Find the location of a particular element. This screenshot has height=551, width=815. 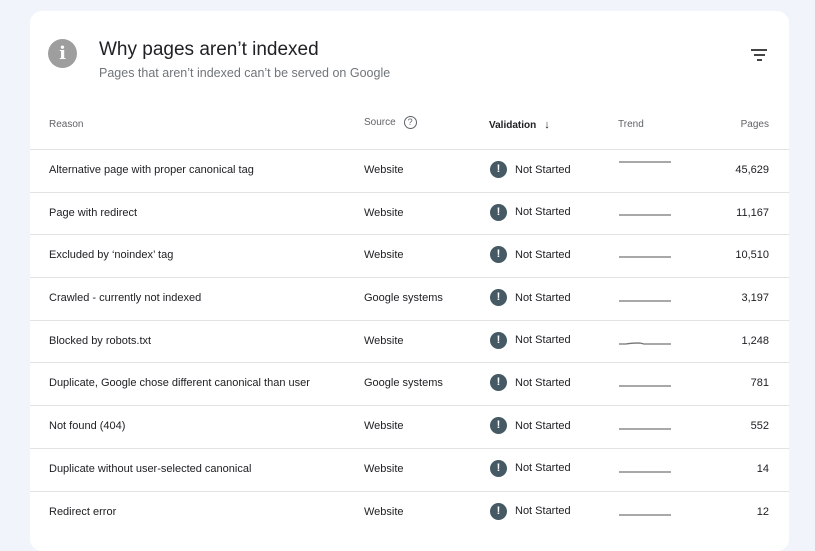

row-reason: Not found (404) is located at coordinates (87, 426).